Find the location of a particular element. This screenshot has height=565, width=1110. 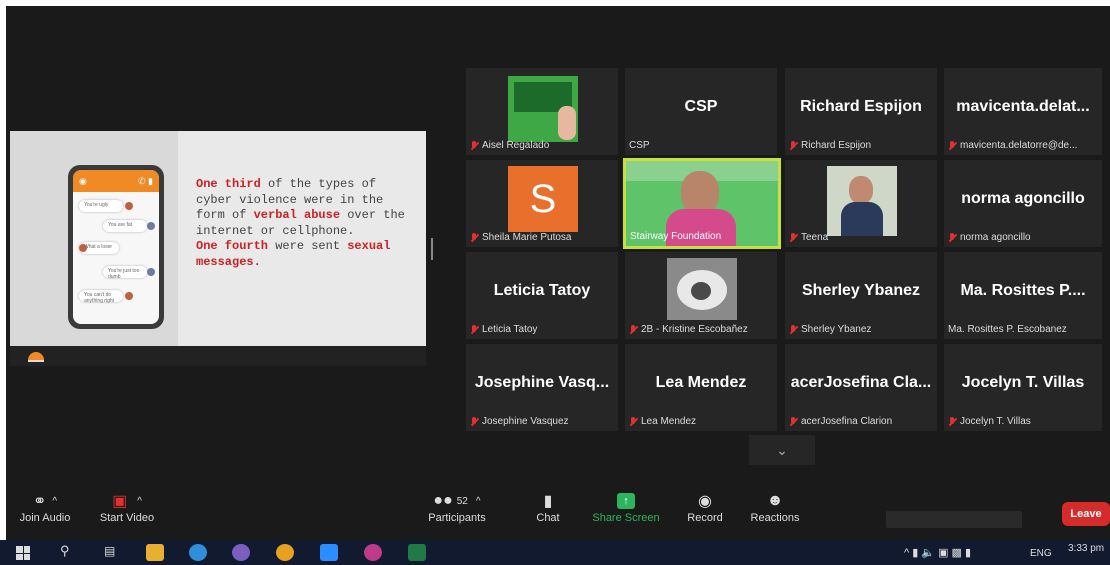

participant-tile: Lea Mendez Lea Mendez is located at coordinates (701, 387).